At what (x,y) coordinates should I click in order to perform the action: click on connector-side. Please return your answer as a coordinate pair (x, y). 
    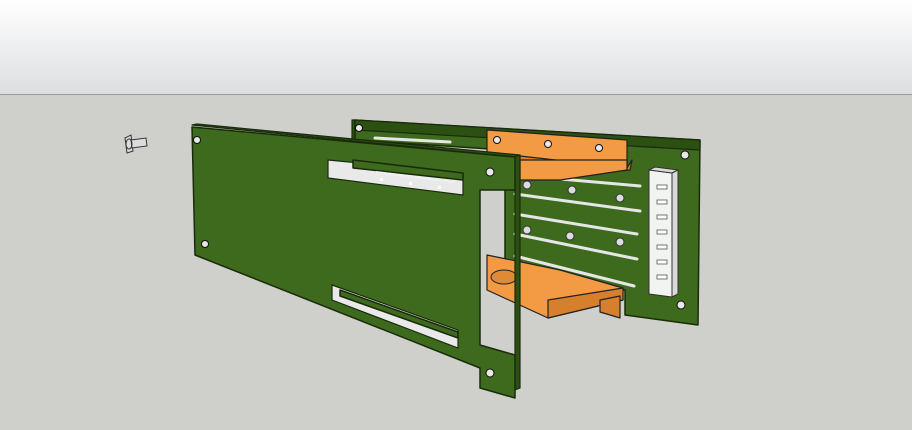
    Looking at the image, I should click on (675, 233).